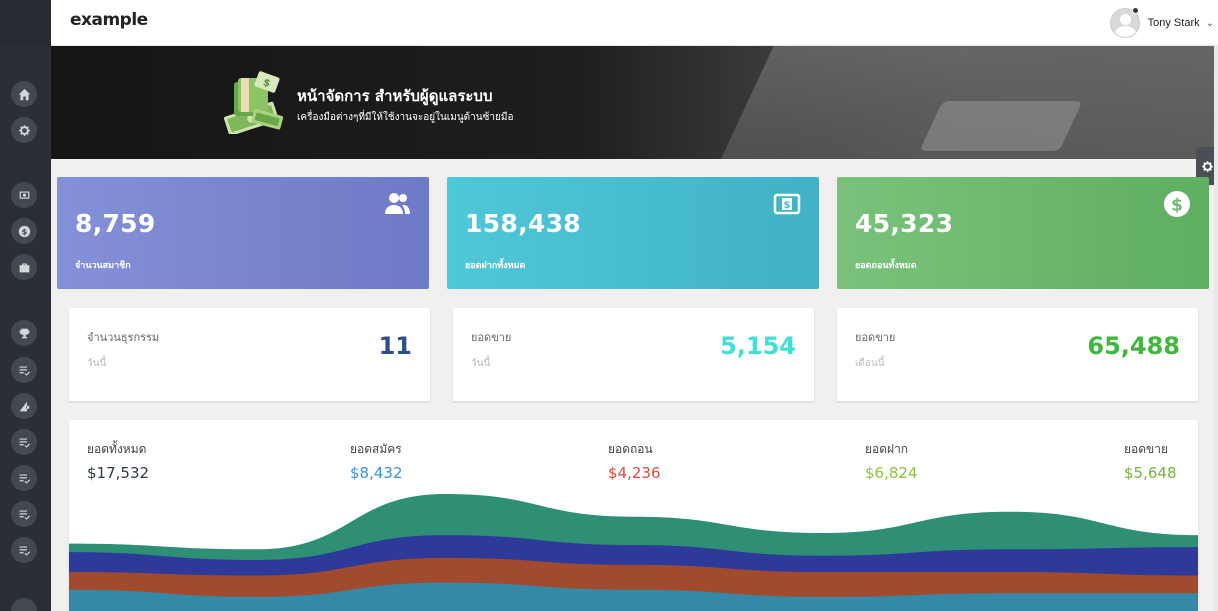  What do you see at coordinates (395, 346) in the screenshot?
I see `info-value: 11` at bounding box center [395, 346].